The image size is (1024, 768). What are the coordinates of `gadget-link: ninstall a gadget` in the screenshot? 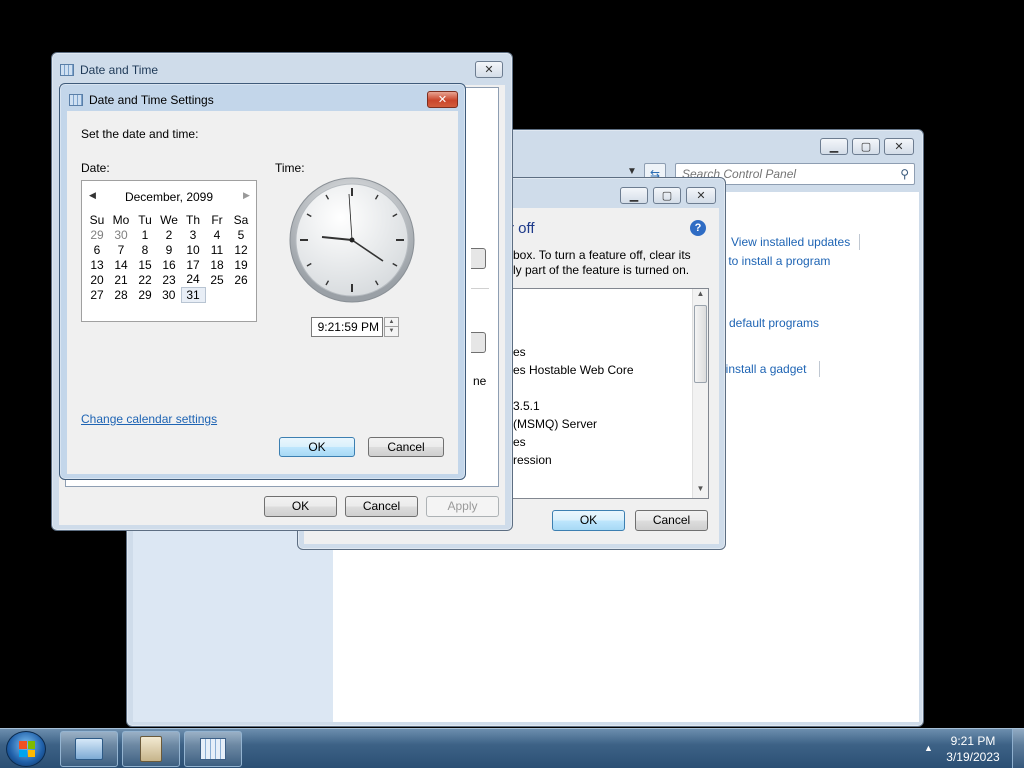 It's located at (762, 369).